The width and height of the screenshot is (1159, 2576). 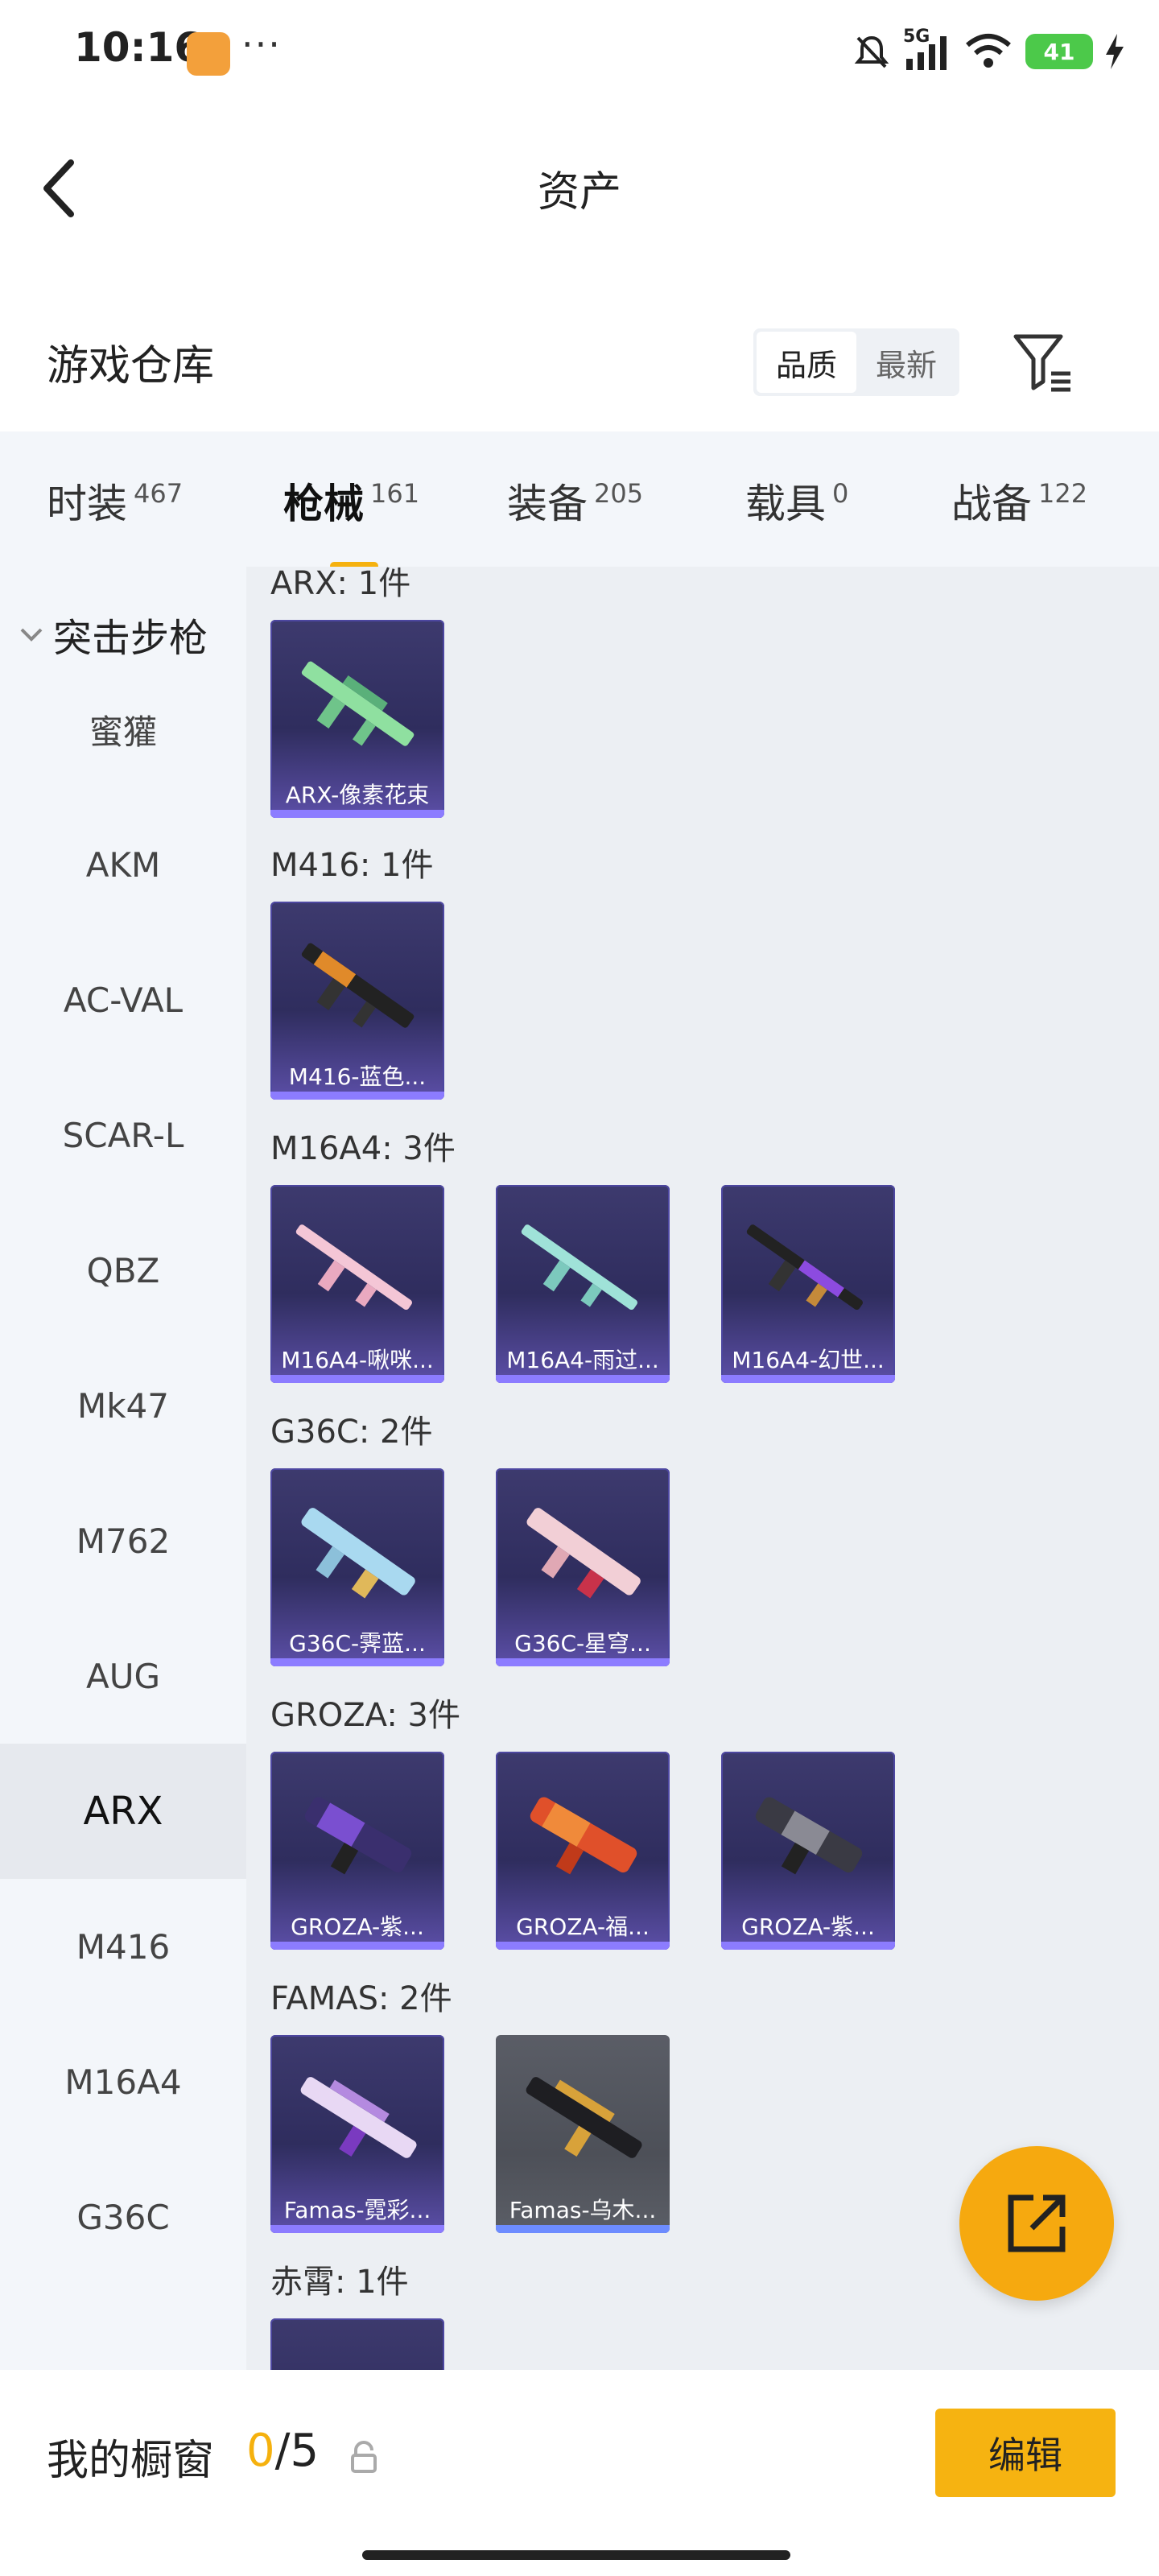 What do you see at coordinates (123, 1405) in the screenshot?
I see `sidebar-item: Mk47` at bounding box center [123, 1405].